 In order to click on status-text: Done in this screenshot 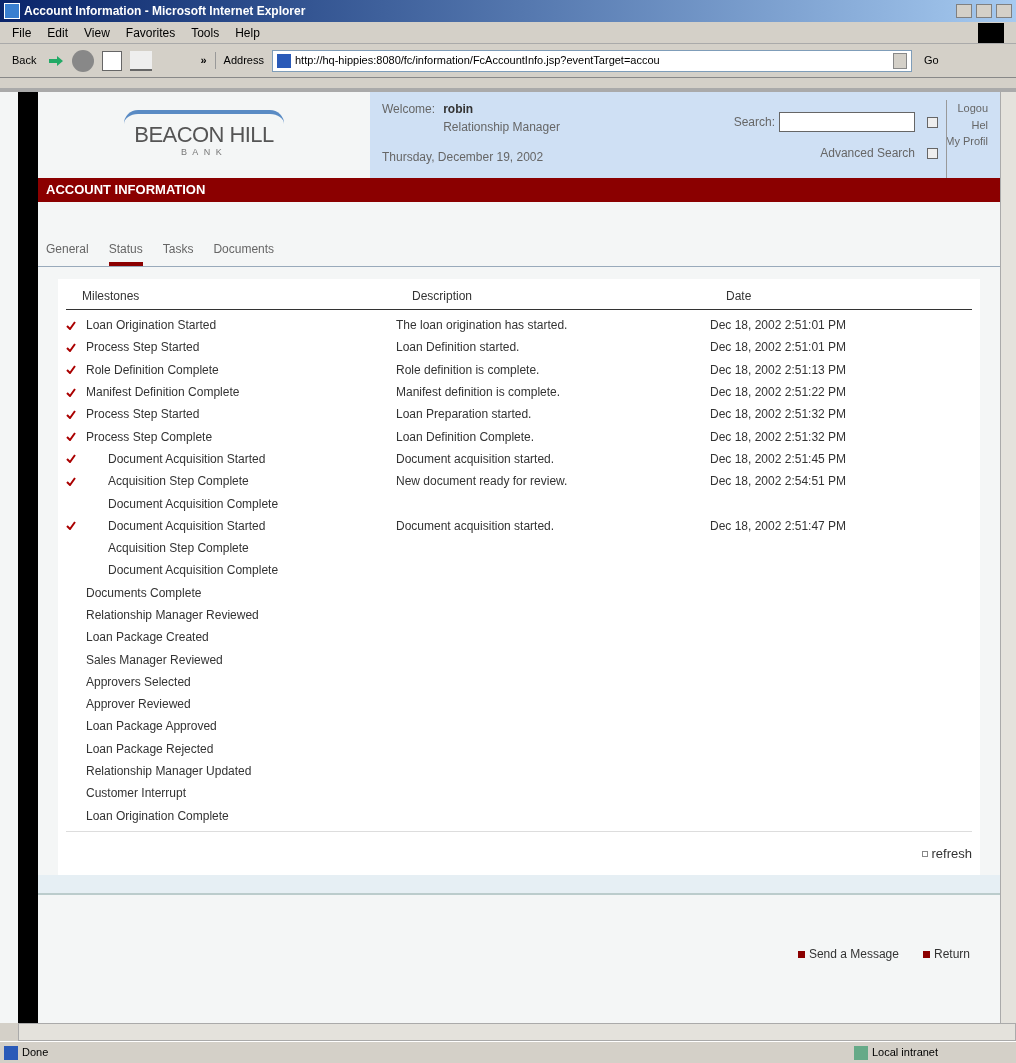, I will do `click(36, 1053)`.